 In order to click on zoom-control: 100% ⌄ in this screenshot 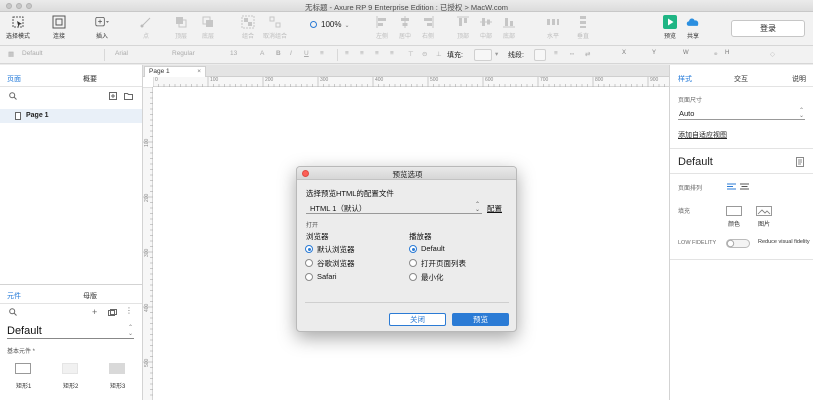, I will do `click(330, 24)`.